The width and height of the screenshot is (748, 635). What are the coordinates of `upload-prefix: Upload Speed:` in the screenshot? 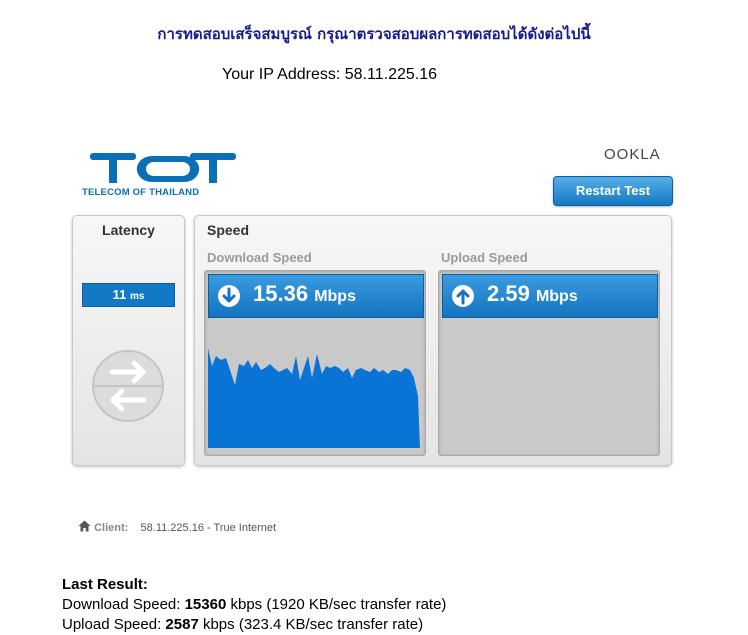 It's located at (112, 624).